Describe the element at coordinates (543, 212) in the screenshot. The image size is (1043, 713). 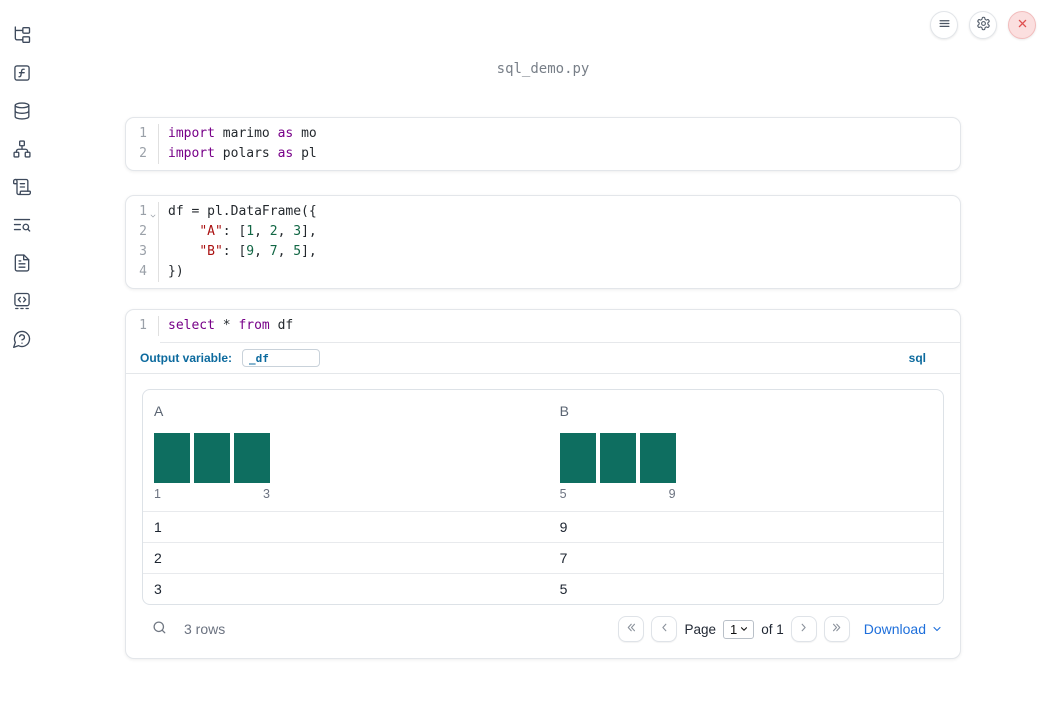
I see `code-line: 1 df = pl.DataFrame({` at that location.